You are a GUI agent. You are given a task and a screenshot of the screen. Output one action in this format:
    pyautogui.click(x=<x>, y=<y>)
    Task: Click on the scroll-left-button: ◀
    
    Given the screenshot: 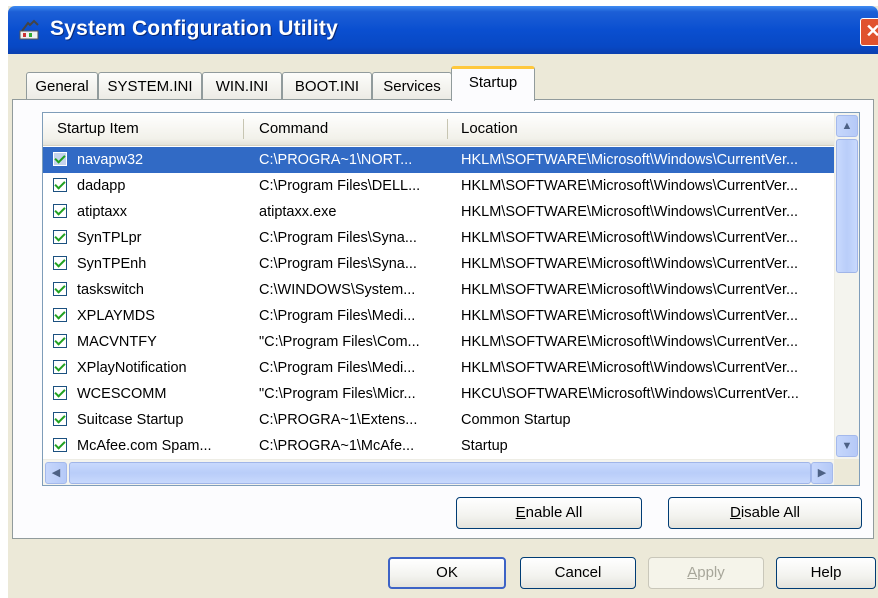 What is the action you would take?
    pyautogui.click(x=56, y=473)
    